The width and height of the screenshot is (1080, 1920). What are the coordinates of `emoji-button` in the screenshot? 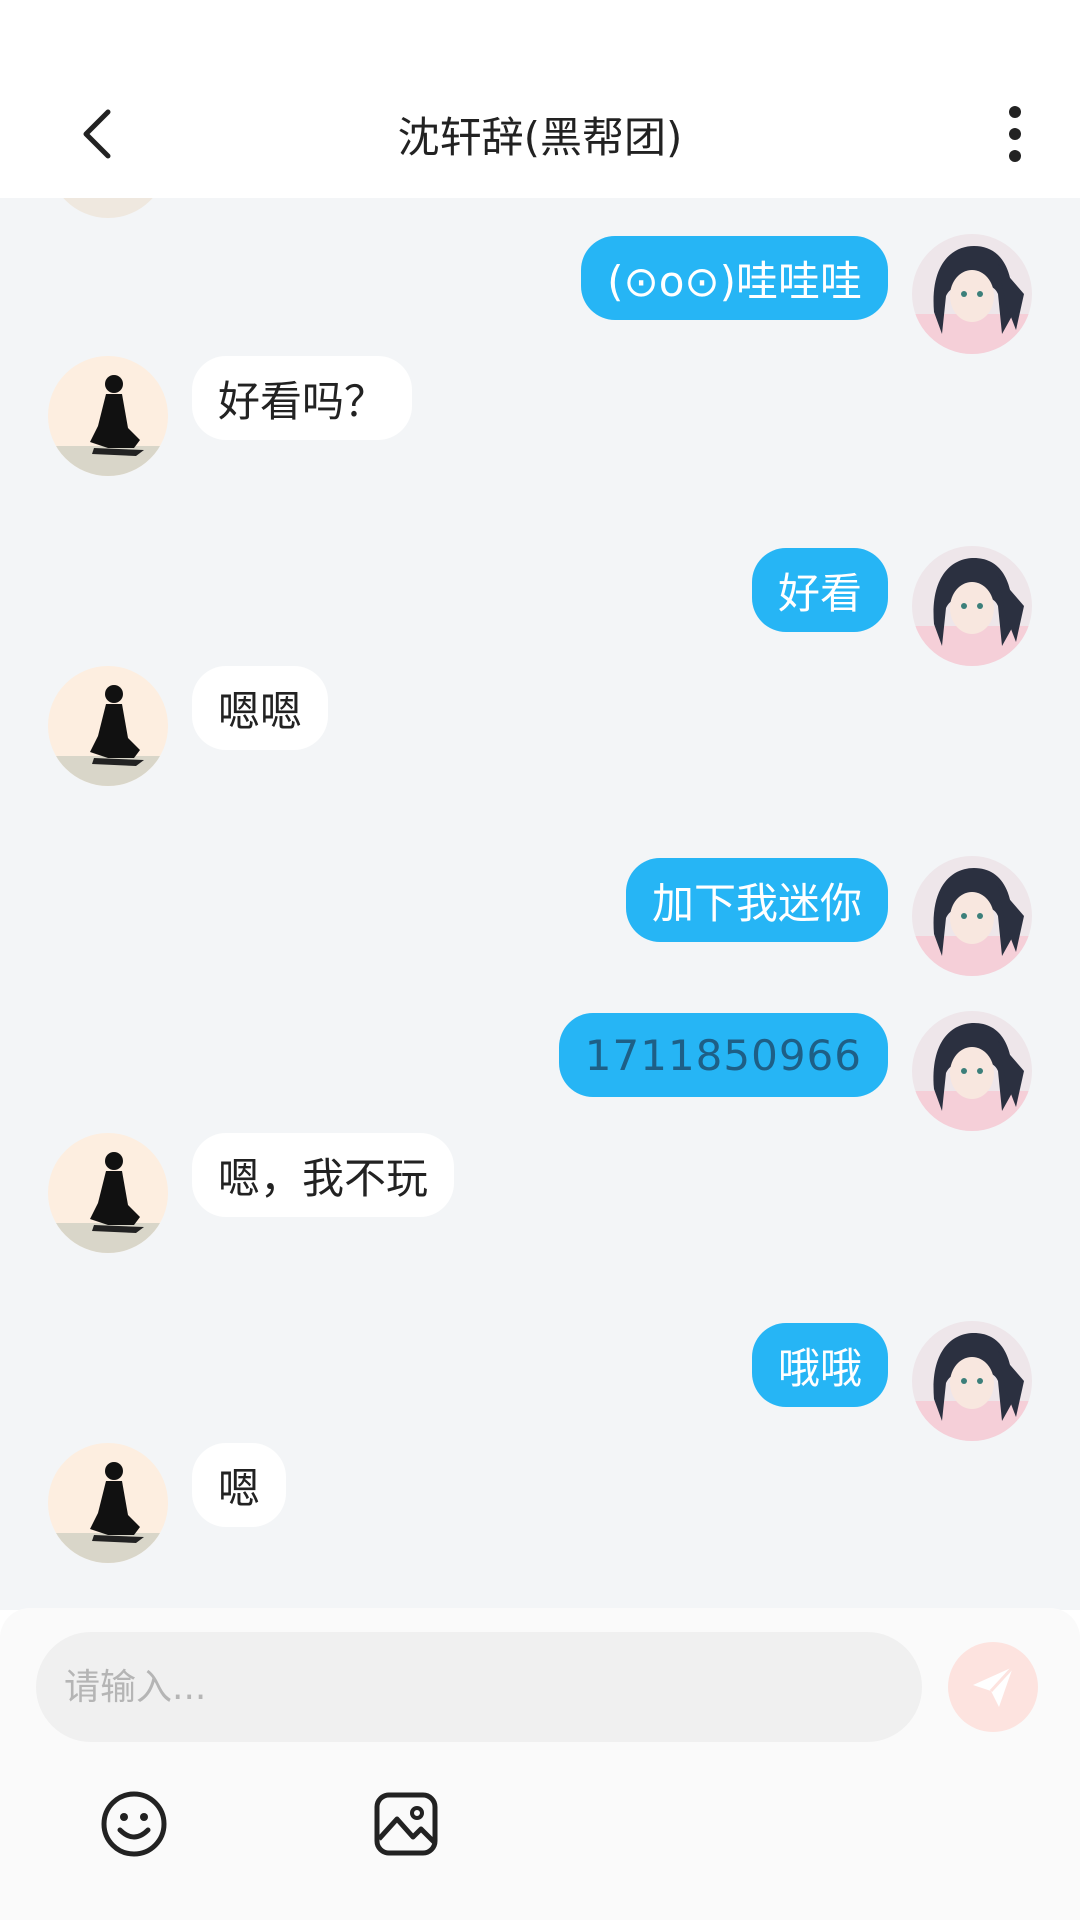 It's located at (134, 1824).